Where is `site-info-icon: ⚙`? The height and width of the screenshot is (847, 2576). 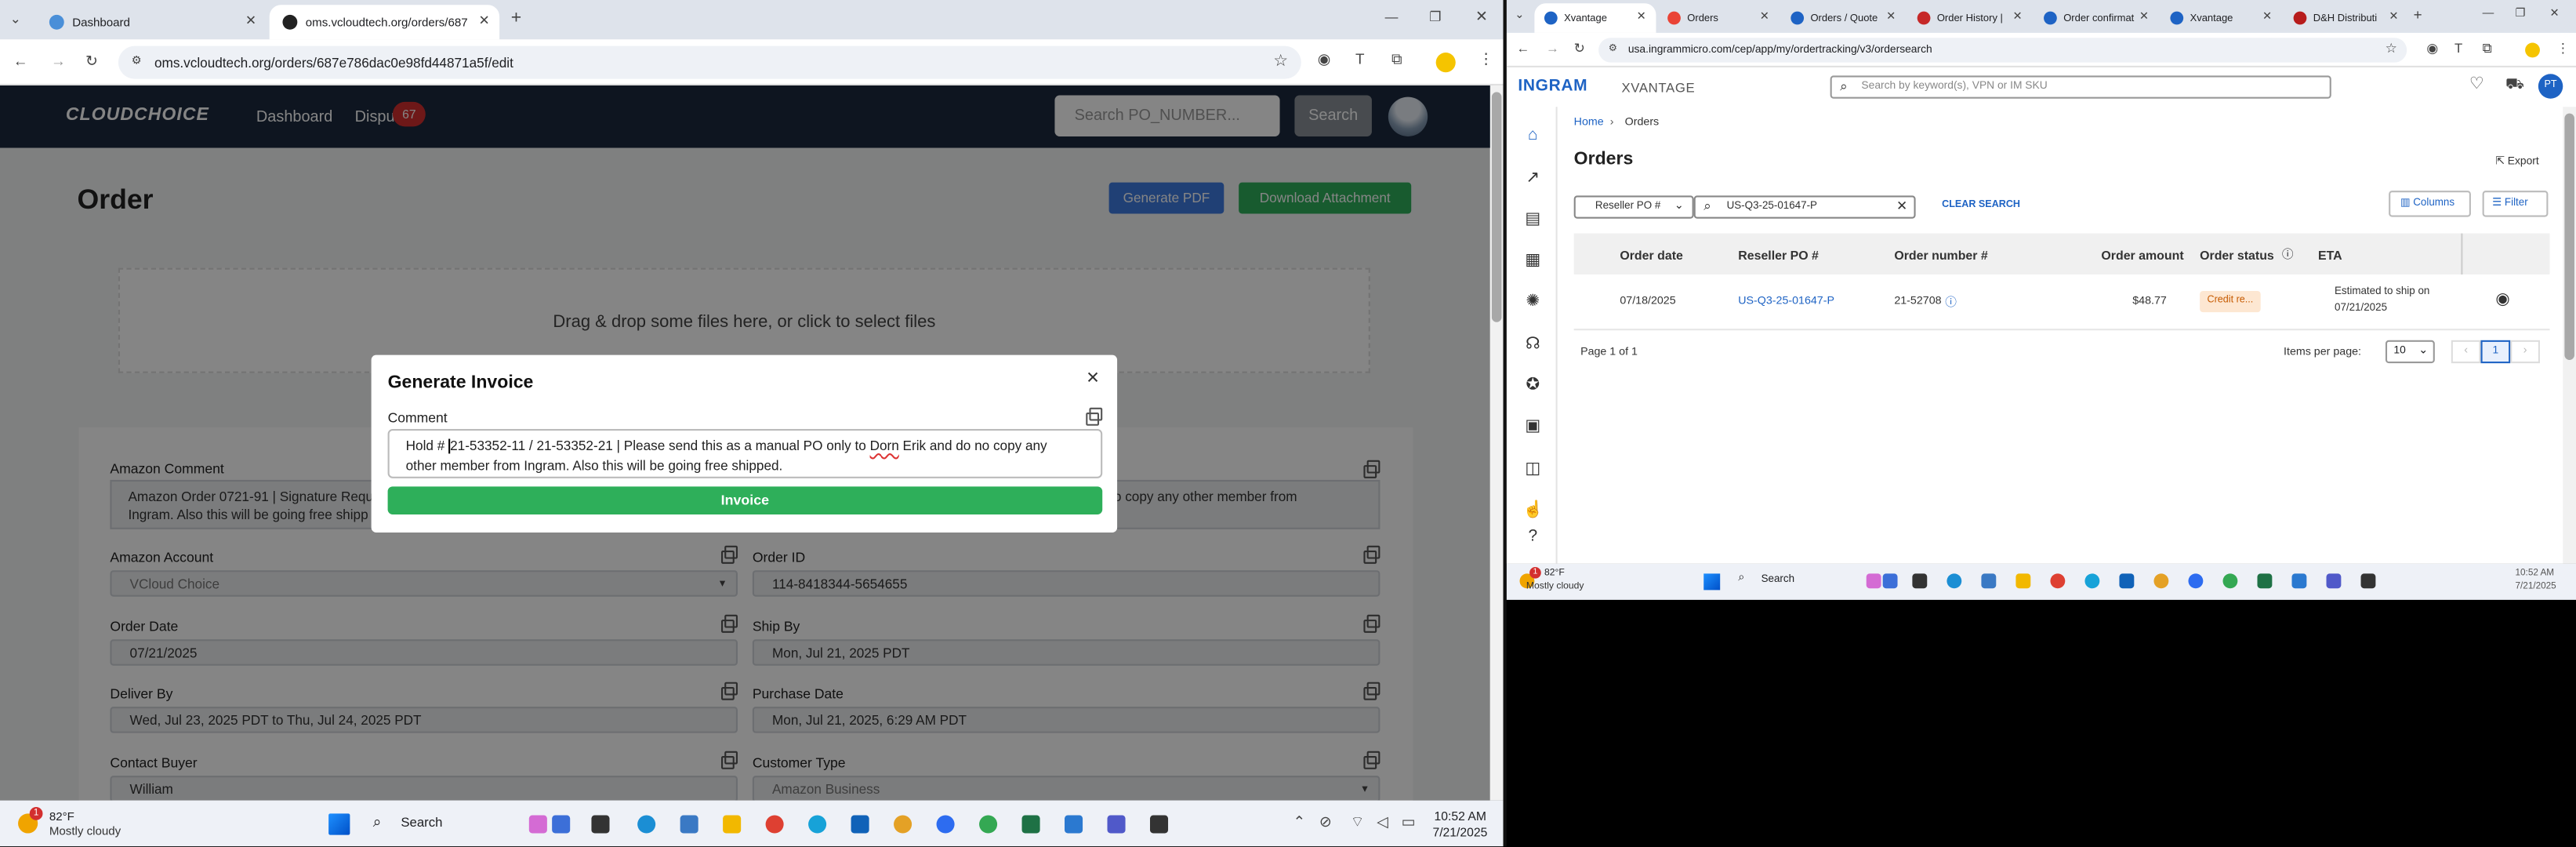 site-info-icon: ⚙ is located at coordinates (137, 61).